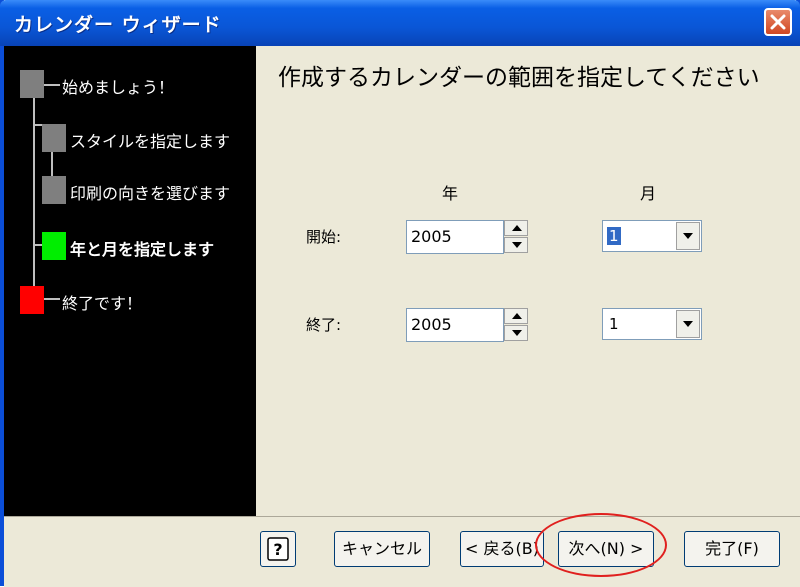  I want to click on end-month-value: 1, so click(614, 324).